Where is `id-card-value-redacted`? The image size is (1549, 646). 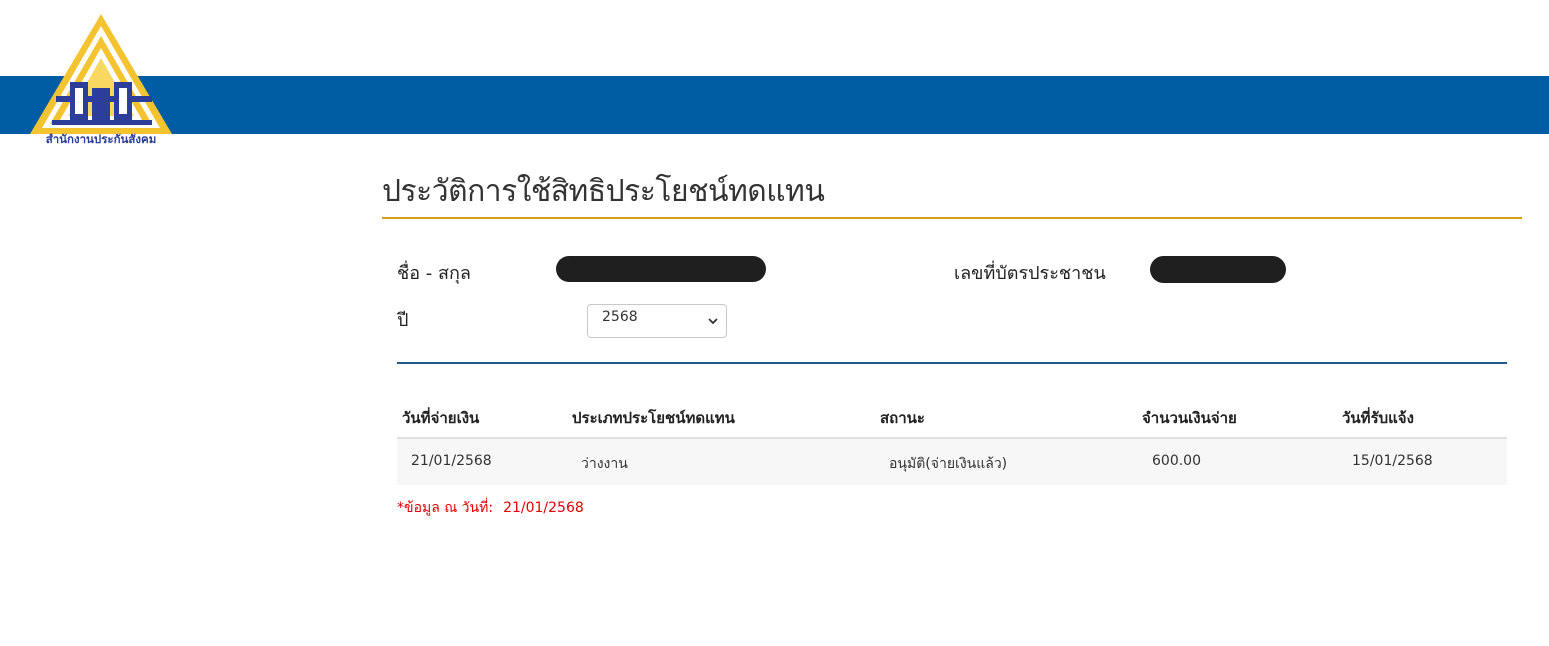 id-card-value-redacted is located at coordinates (1218, 269).